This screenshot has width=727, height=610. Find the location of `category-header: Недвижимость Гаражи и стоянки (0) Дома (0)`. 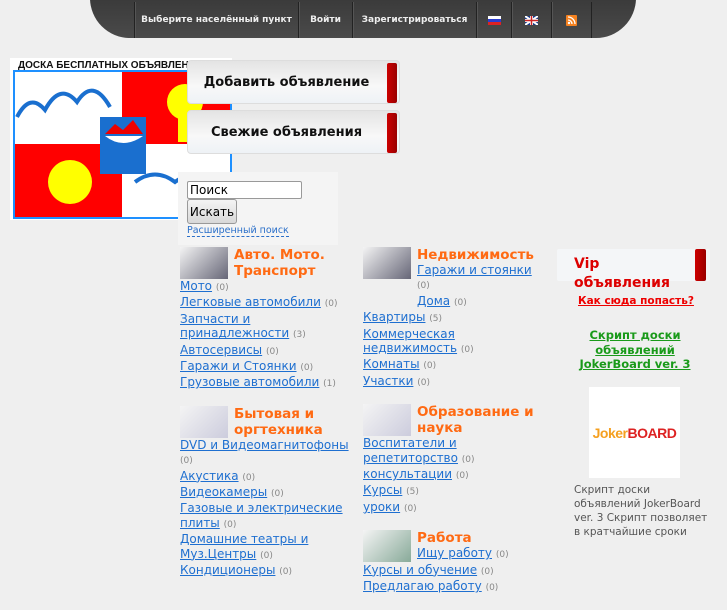

category-header: Недвижимость Гаражи и стоянки (0) Дома (0) is located at coordinates (454, 278).